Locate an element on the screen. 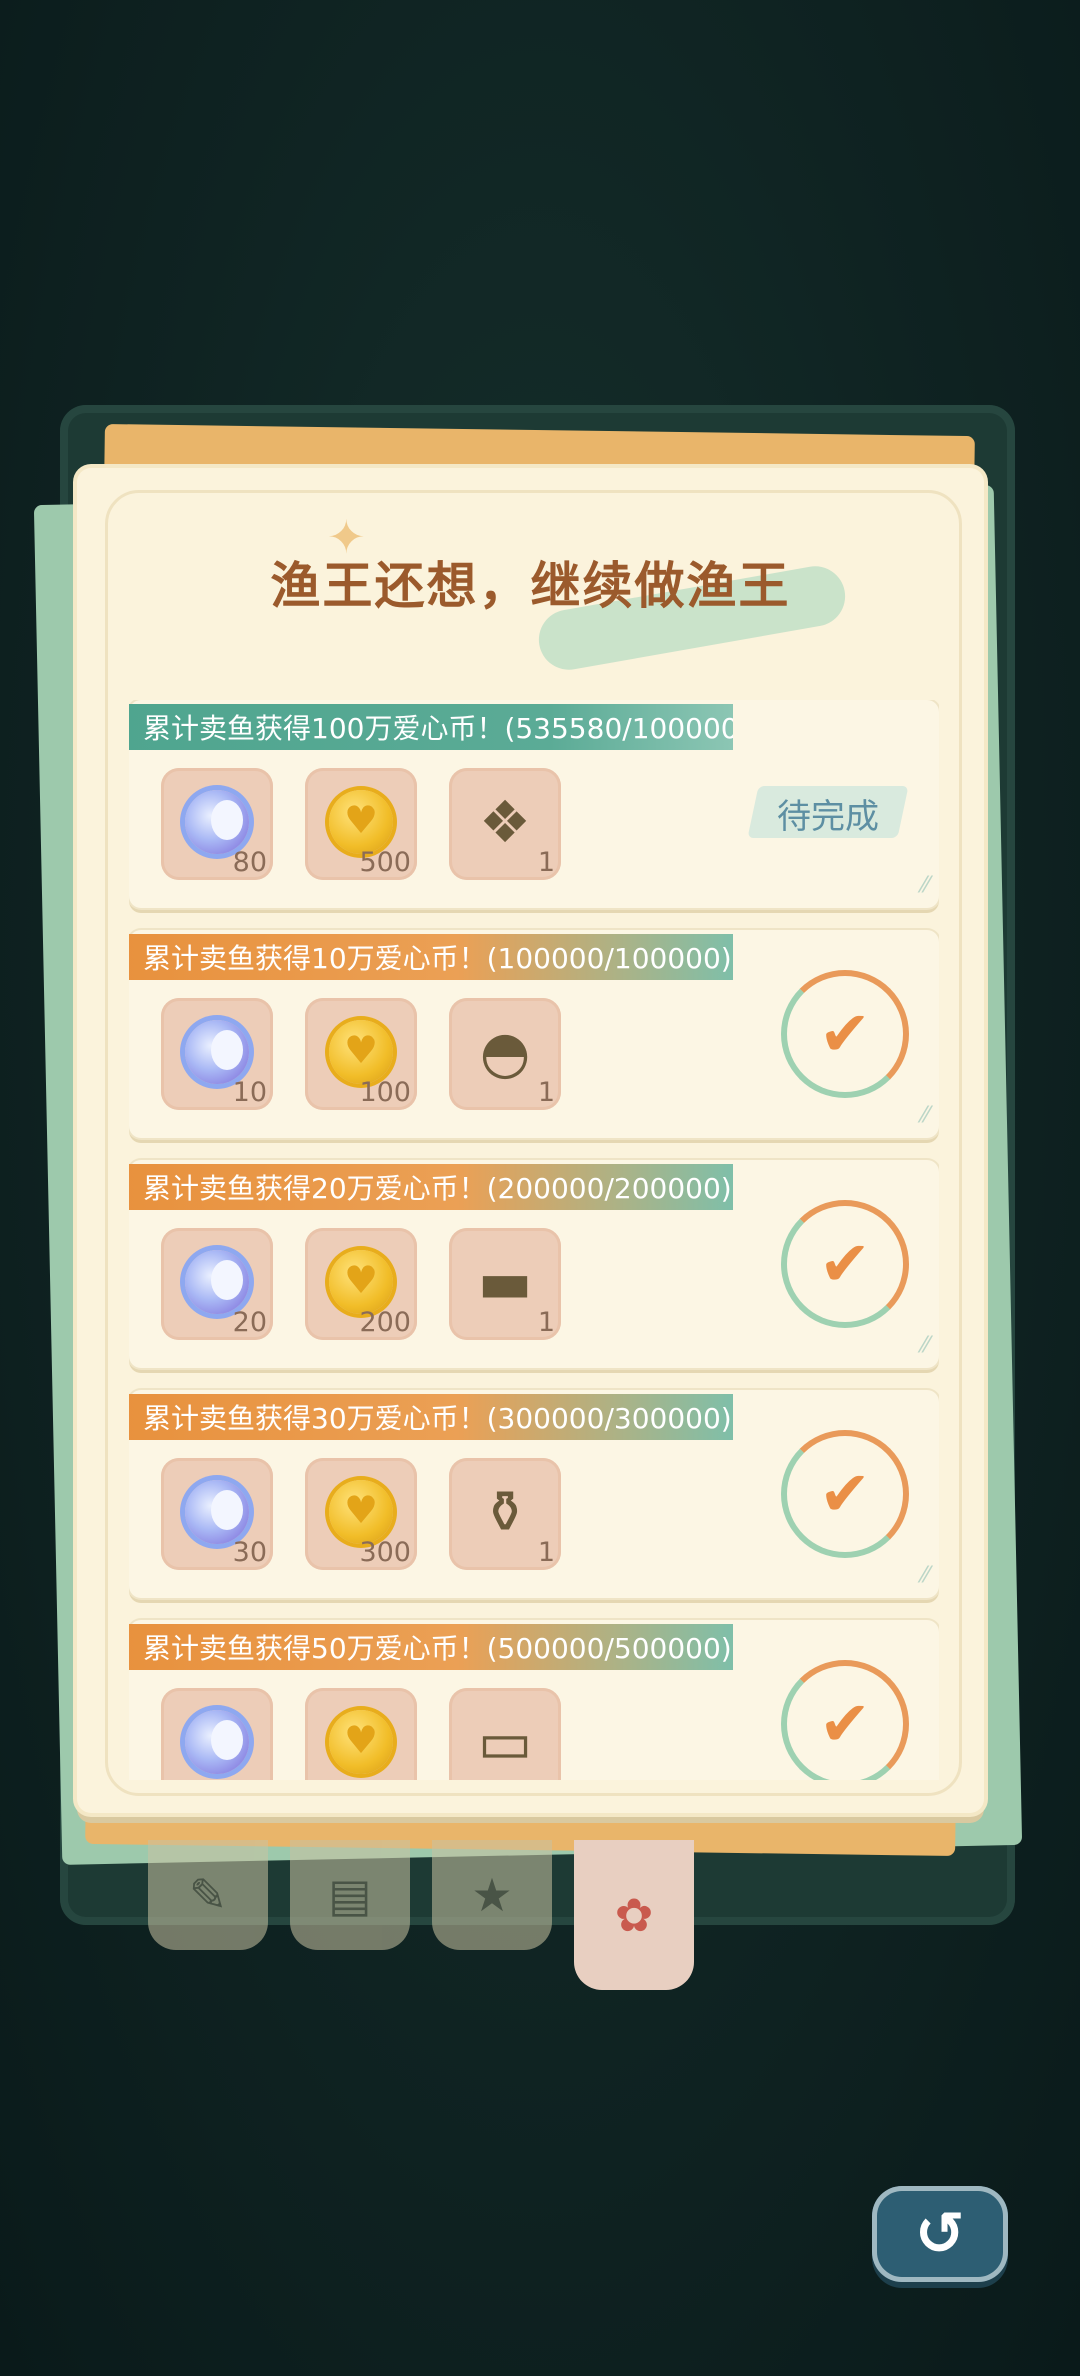 The height and width of the screenshot is (2376, 1080). reward-list: 30 300 ⚱1 is located at coordinates (361, 1514).